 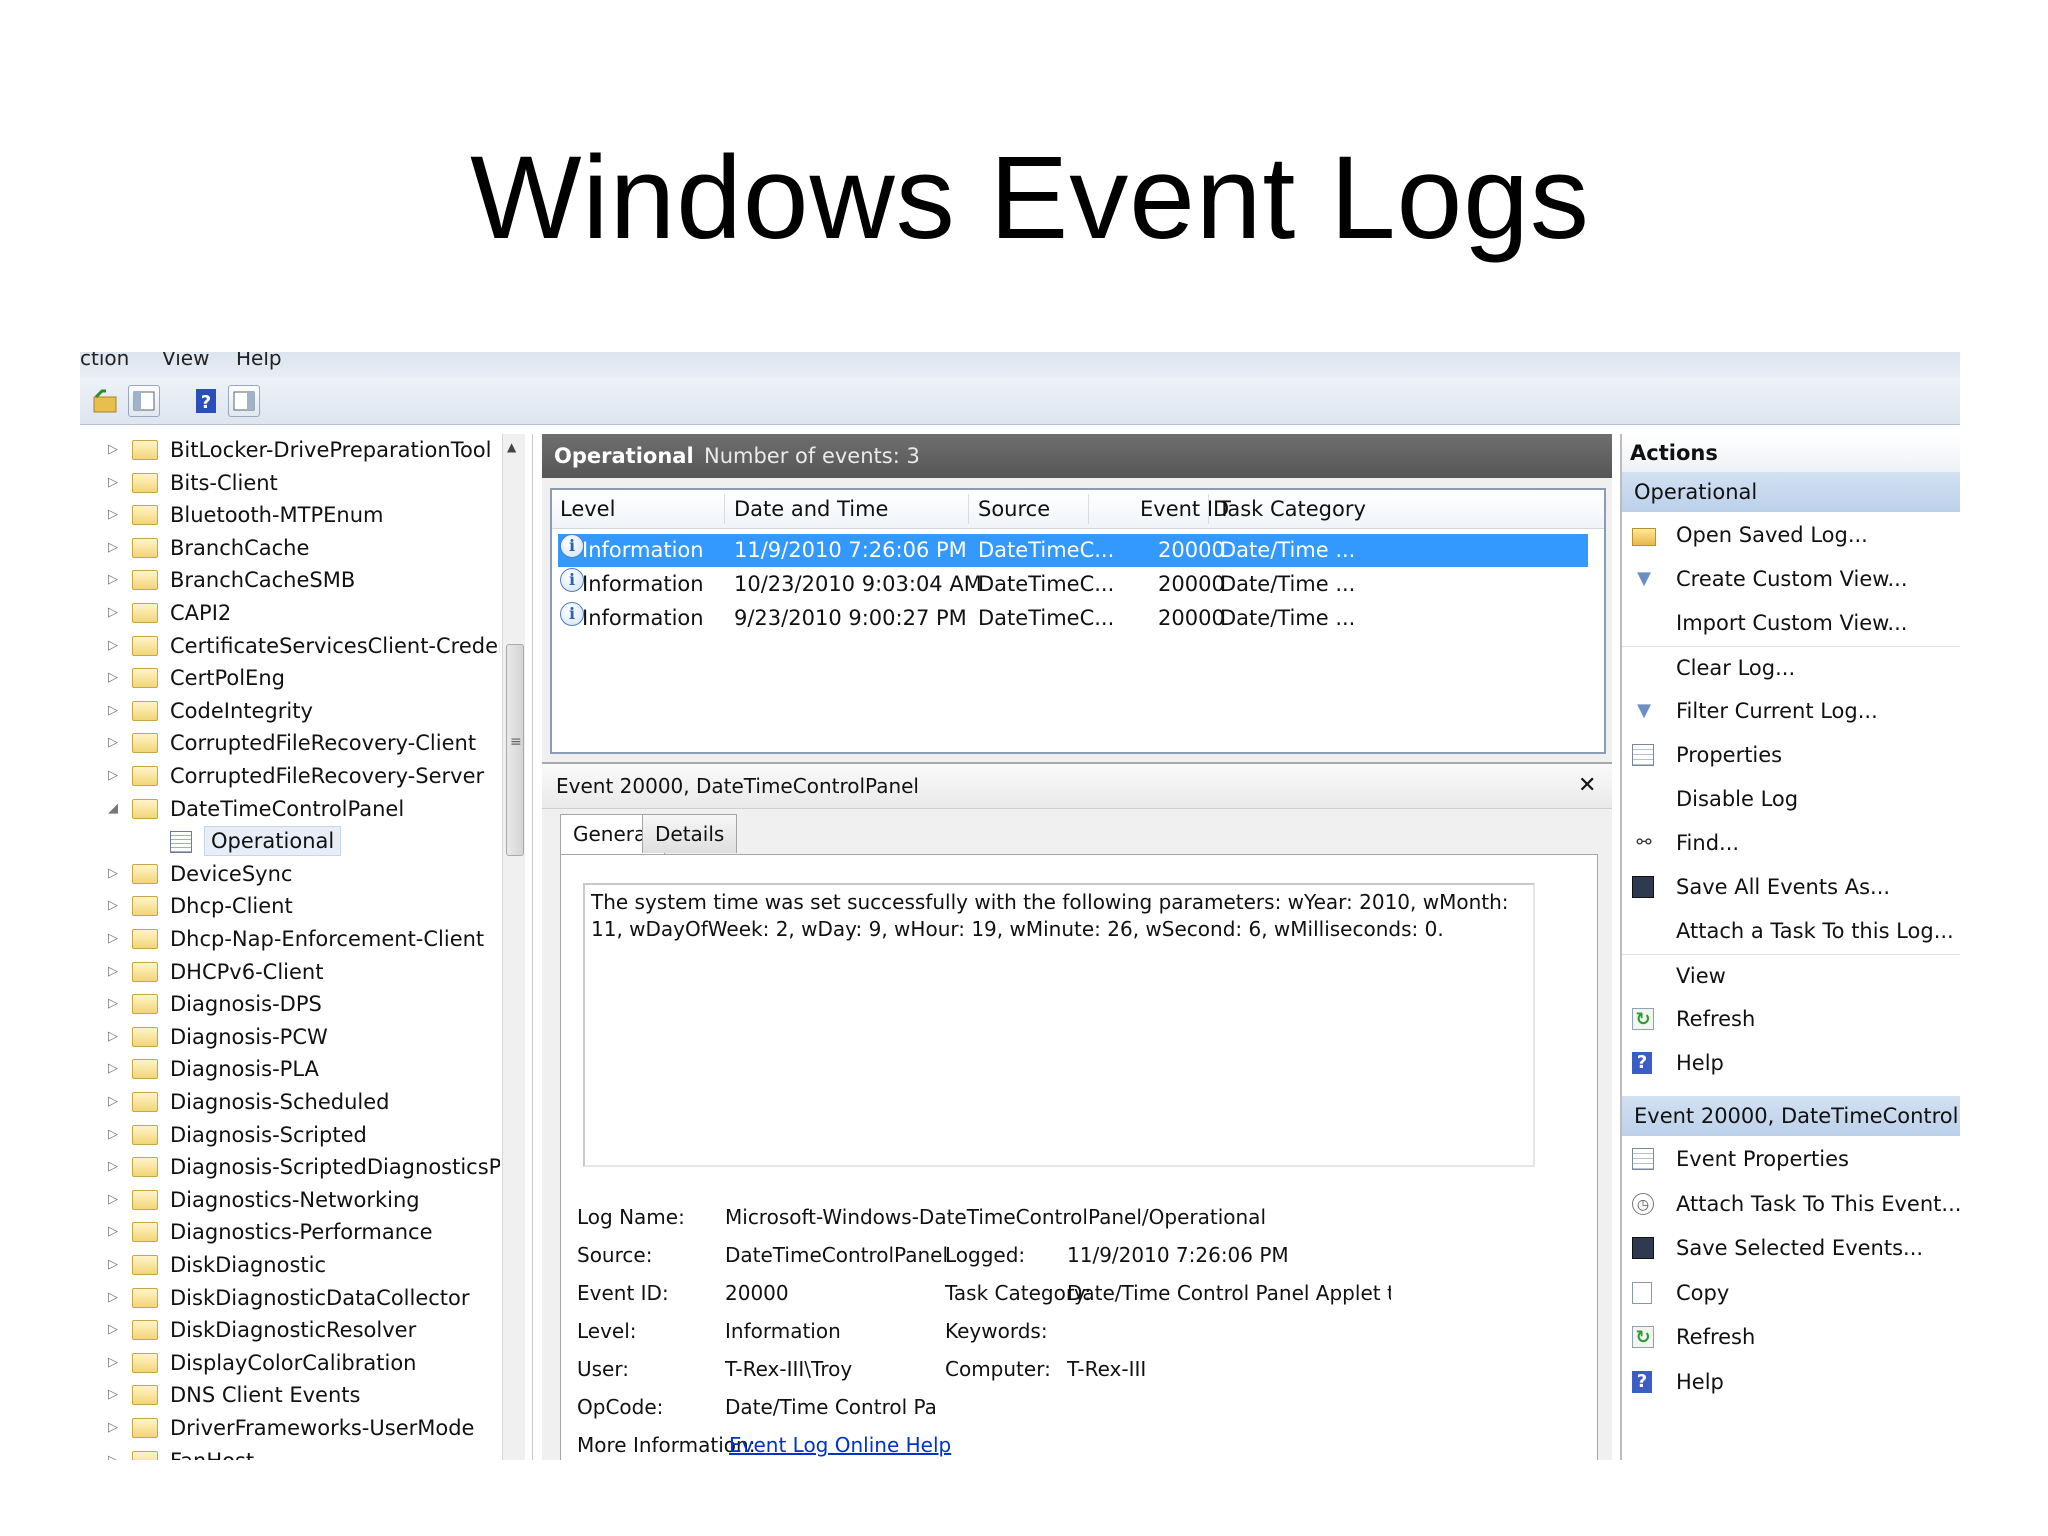 I want to click on tree-item: ▷ DisplayColorCalibration, so click(x=290, y=1363).